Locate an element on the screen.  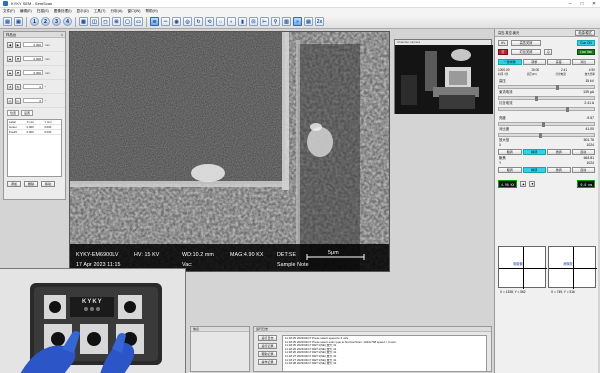
close-icon: × is located at coordinates (62, 34).